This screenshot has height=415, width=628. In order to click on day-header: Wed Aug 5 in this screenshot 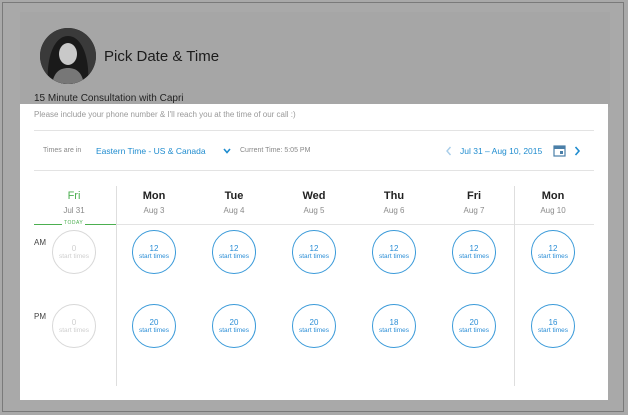, I will do `click(314, 202)`.